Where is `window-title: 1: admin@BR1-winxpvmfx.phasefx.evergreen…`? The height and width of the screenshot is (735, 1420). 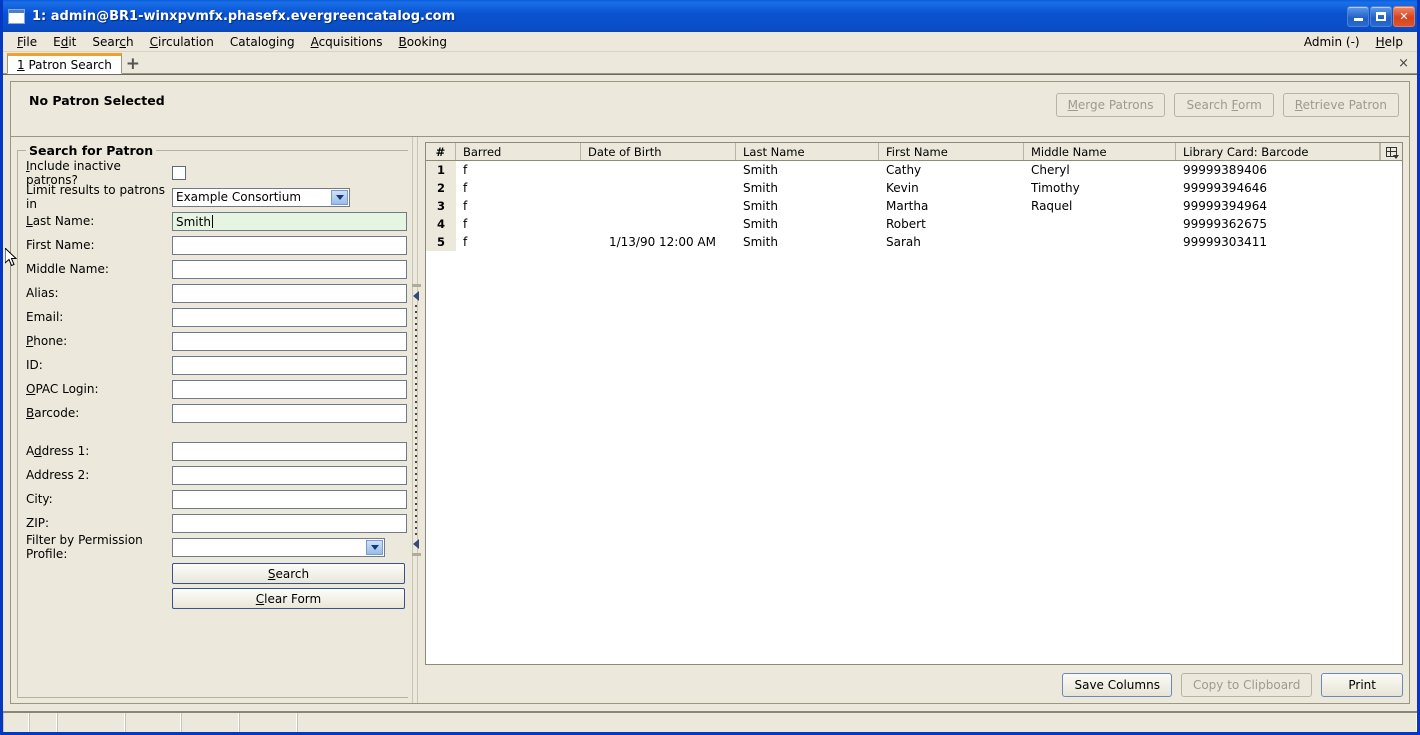
window-title: 1: admin@BR1-winxpvmfx.phasefx.evergreen… is located at coordinates (244, 16).